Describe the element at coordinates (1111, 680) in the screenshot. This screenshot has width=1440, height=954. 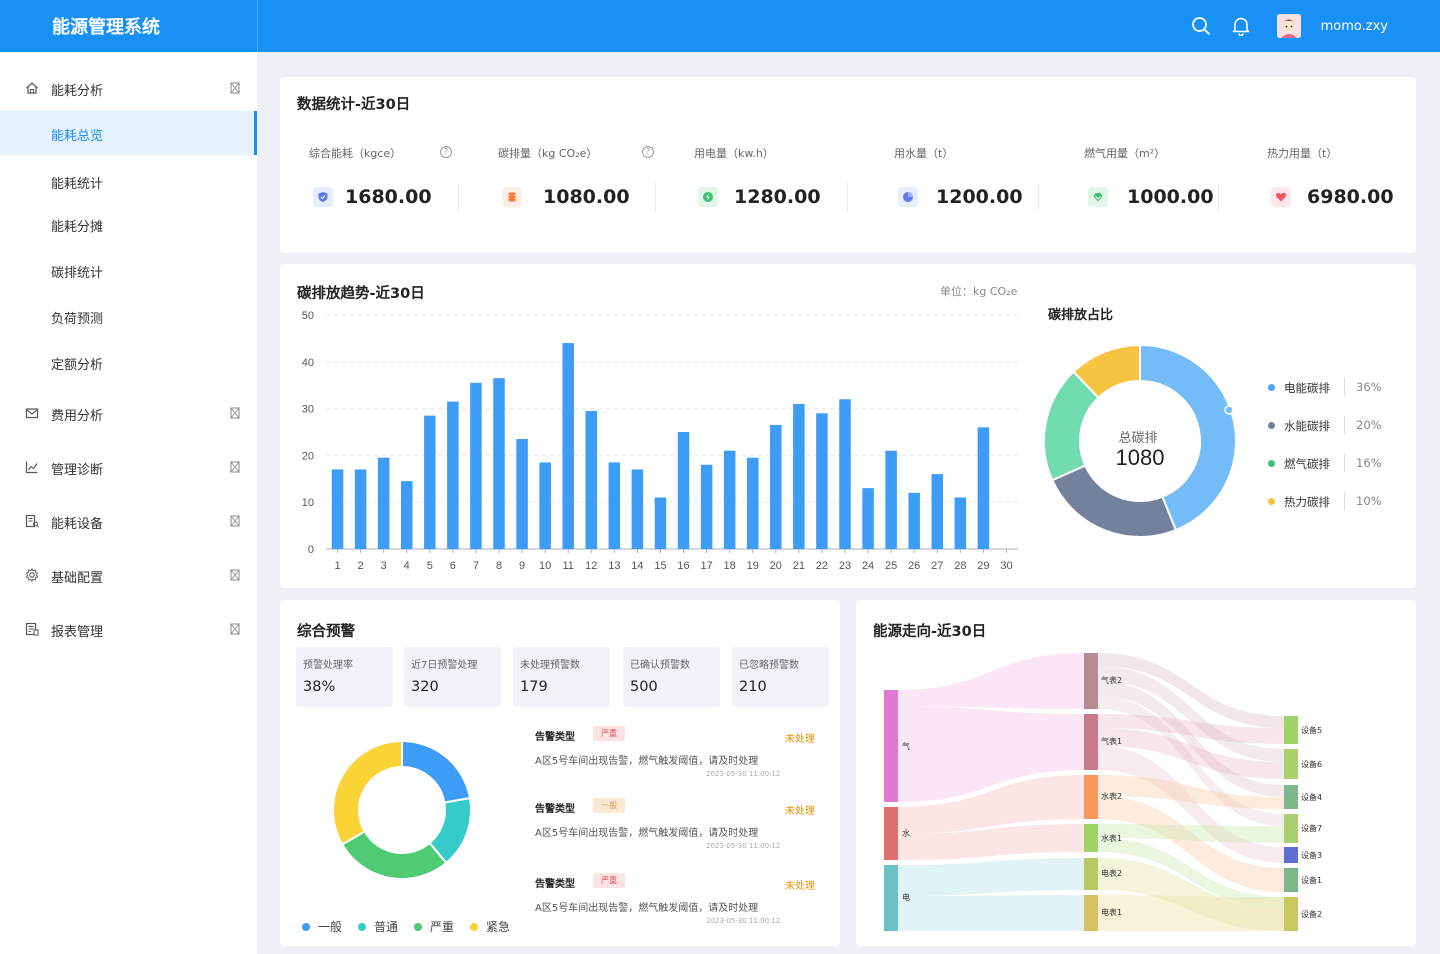
I see `sankey-node-label: 气表2` at that location.